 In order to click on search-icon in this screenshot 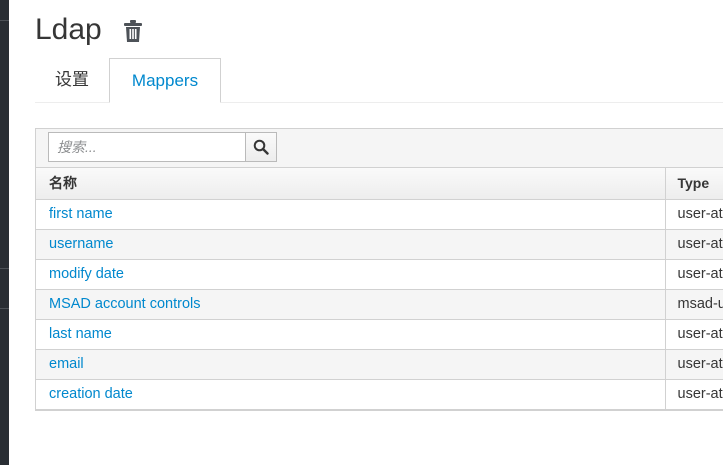, I will do `click(261, 147)`.